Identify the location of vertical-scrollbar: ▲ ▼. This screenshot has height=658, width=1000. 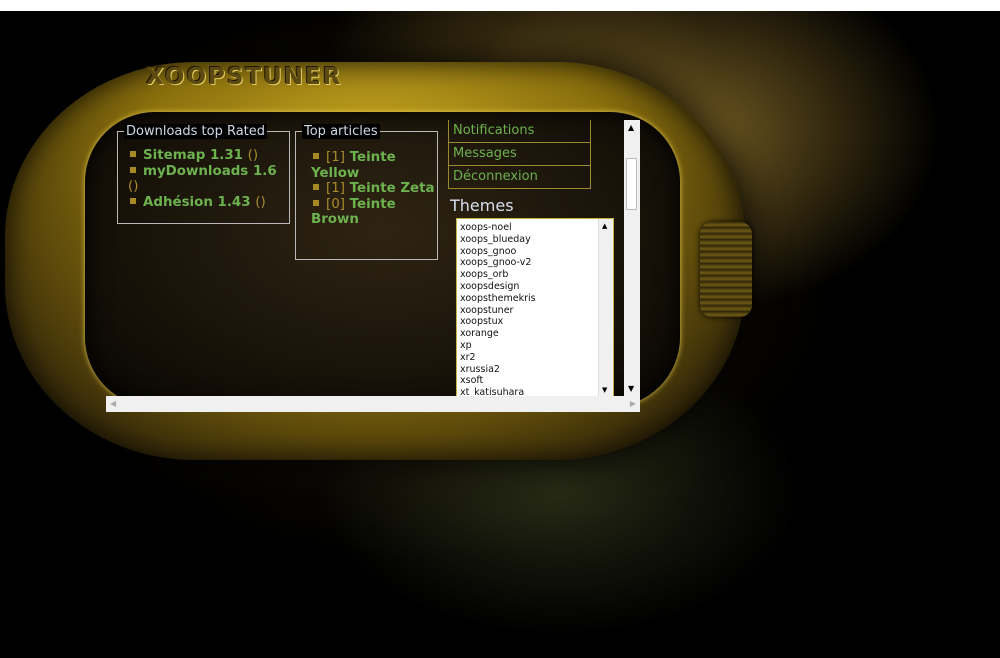
(632, 258).